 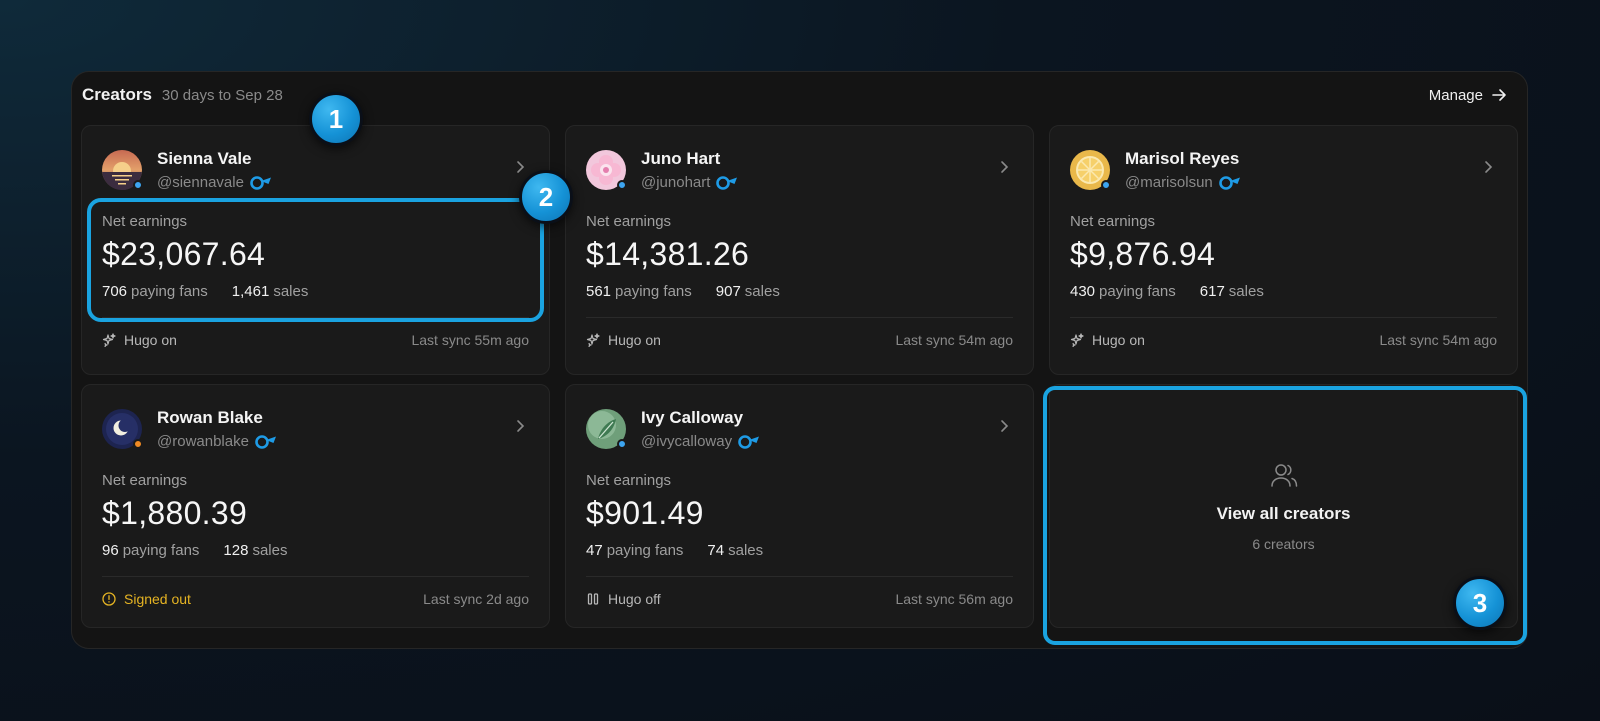 What do you see at coordinates (204, 158) in the screenshot?
I see `creator-name: Sienna Vale` at bounding box center [204, 158].